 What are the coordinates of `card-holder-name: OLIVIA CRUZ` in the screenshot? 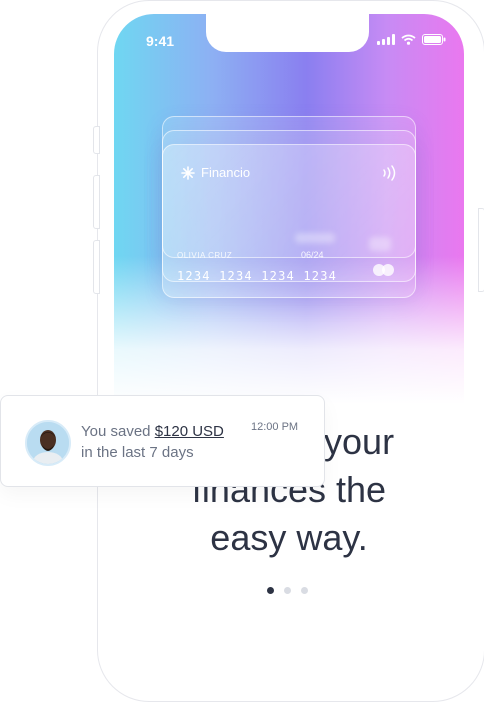 It's located at (205, 255).